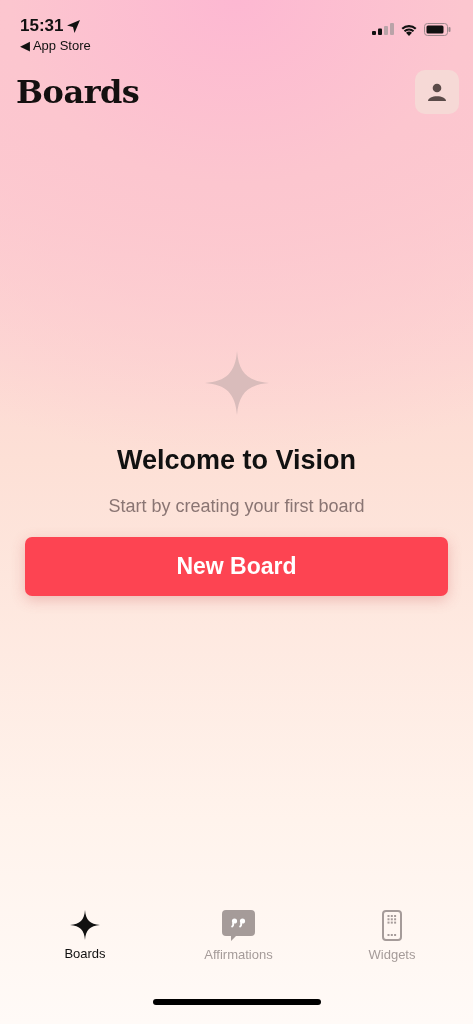  I want to click on page-title: Boards, so click(78, 92).